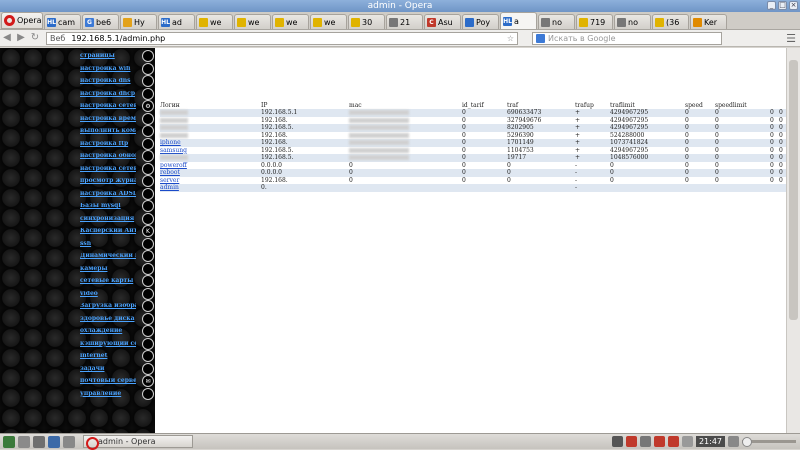  I want to click on browser-tab: HL a, so click(518, 20).